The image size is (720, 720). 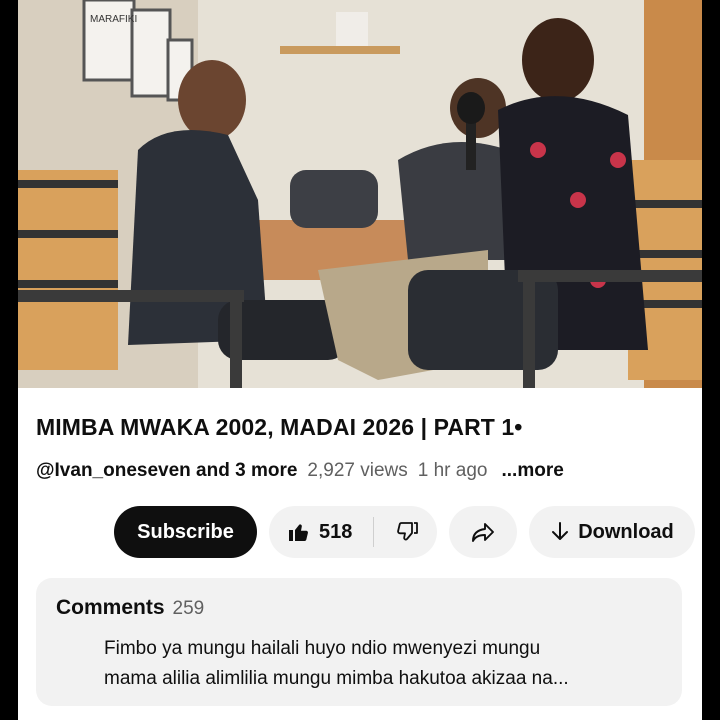 I want to click on comments-header: Comments 259, so click(x=130, y=608).